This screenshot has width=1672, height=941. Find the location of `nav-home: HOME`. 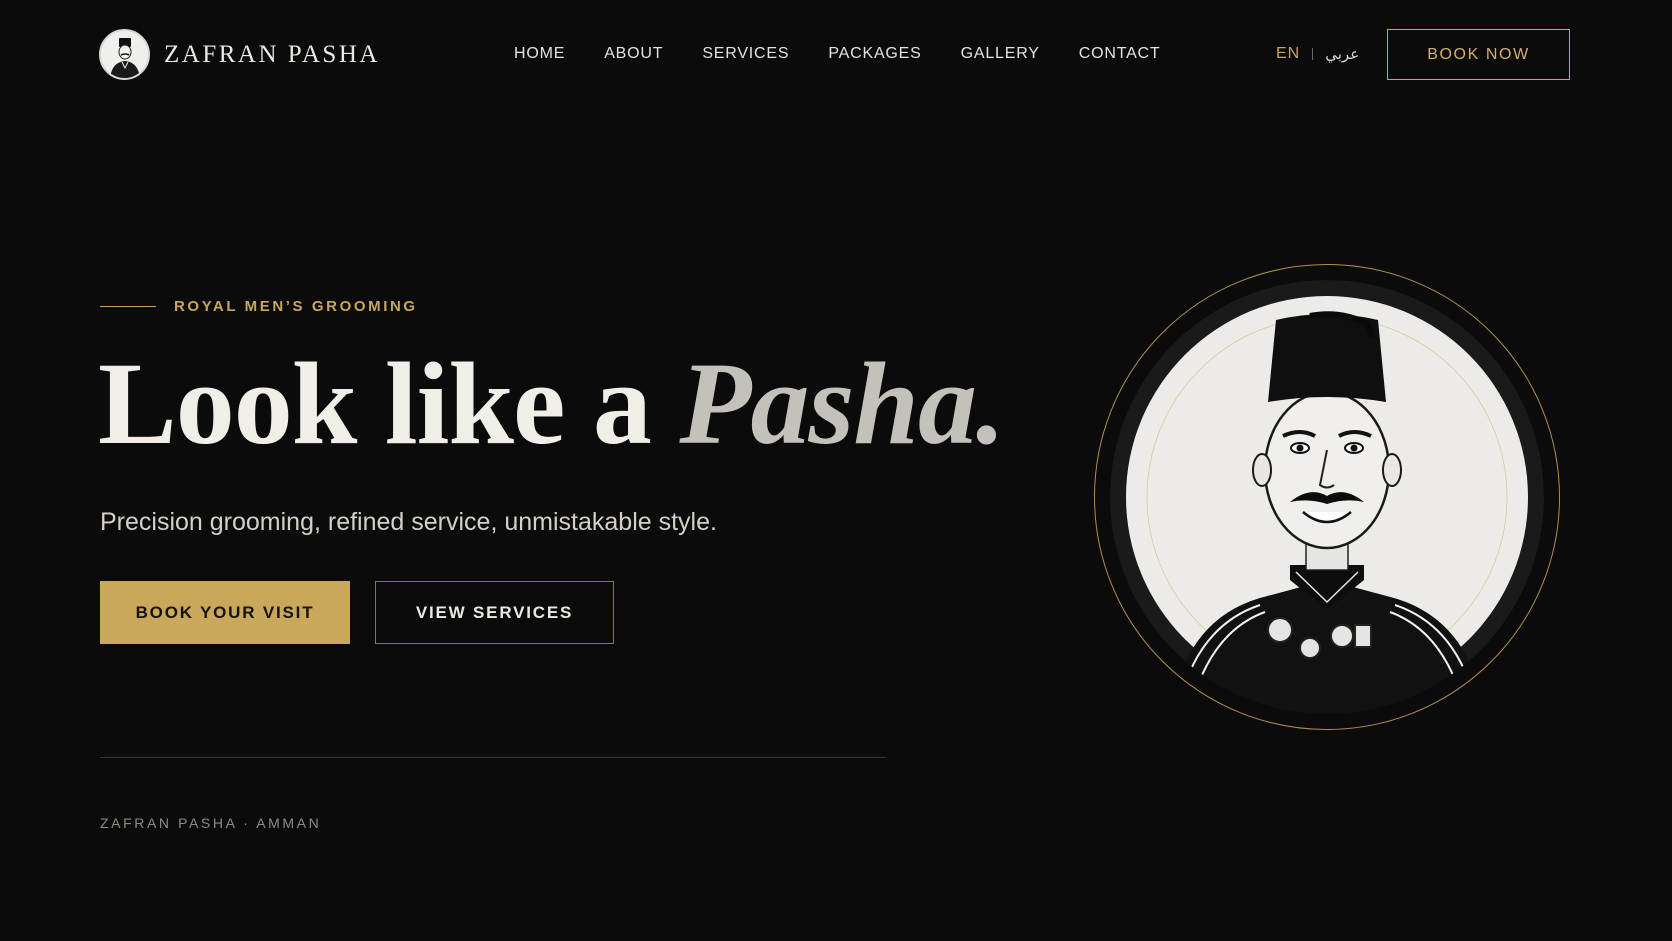

nav-home: HOME is located at coordinates (539, 54).